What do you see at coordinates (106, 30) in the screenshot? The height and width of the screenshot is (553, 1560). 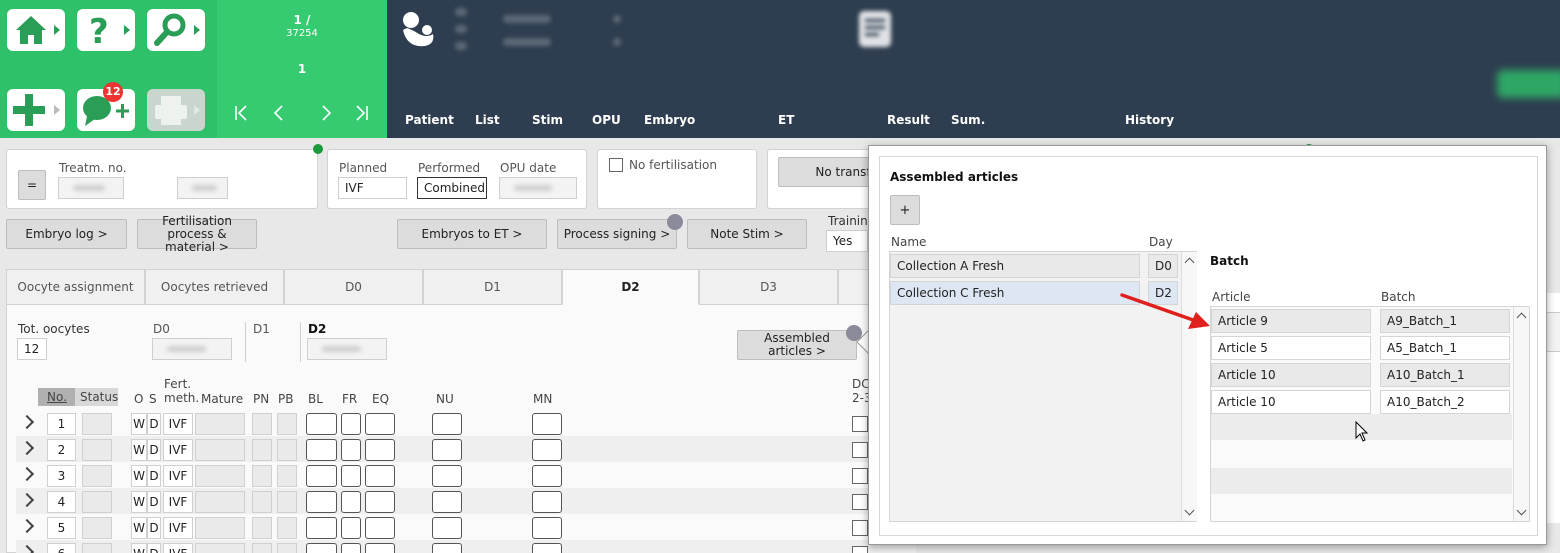 I see `help-button: ?` at bounding box center [106, 30].